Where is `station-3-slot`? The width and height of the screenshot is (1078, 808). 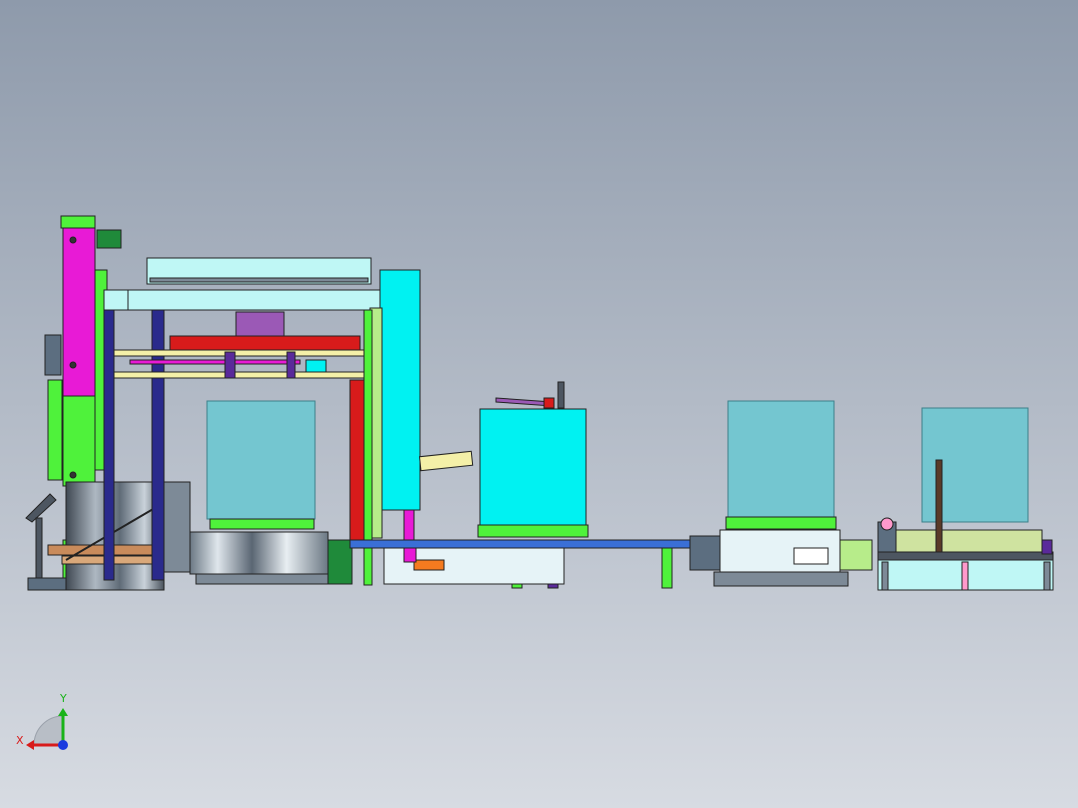 station-3-slot is located at coordinates (811, 556).